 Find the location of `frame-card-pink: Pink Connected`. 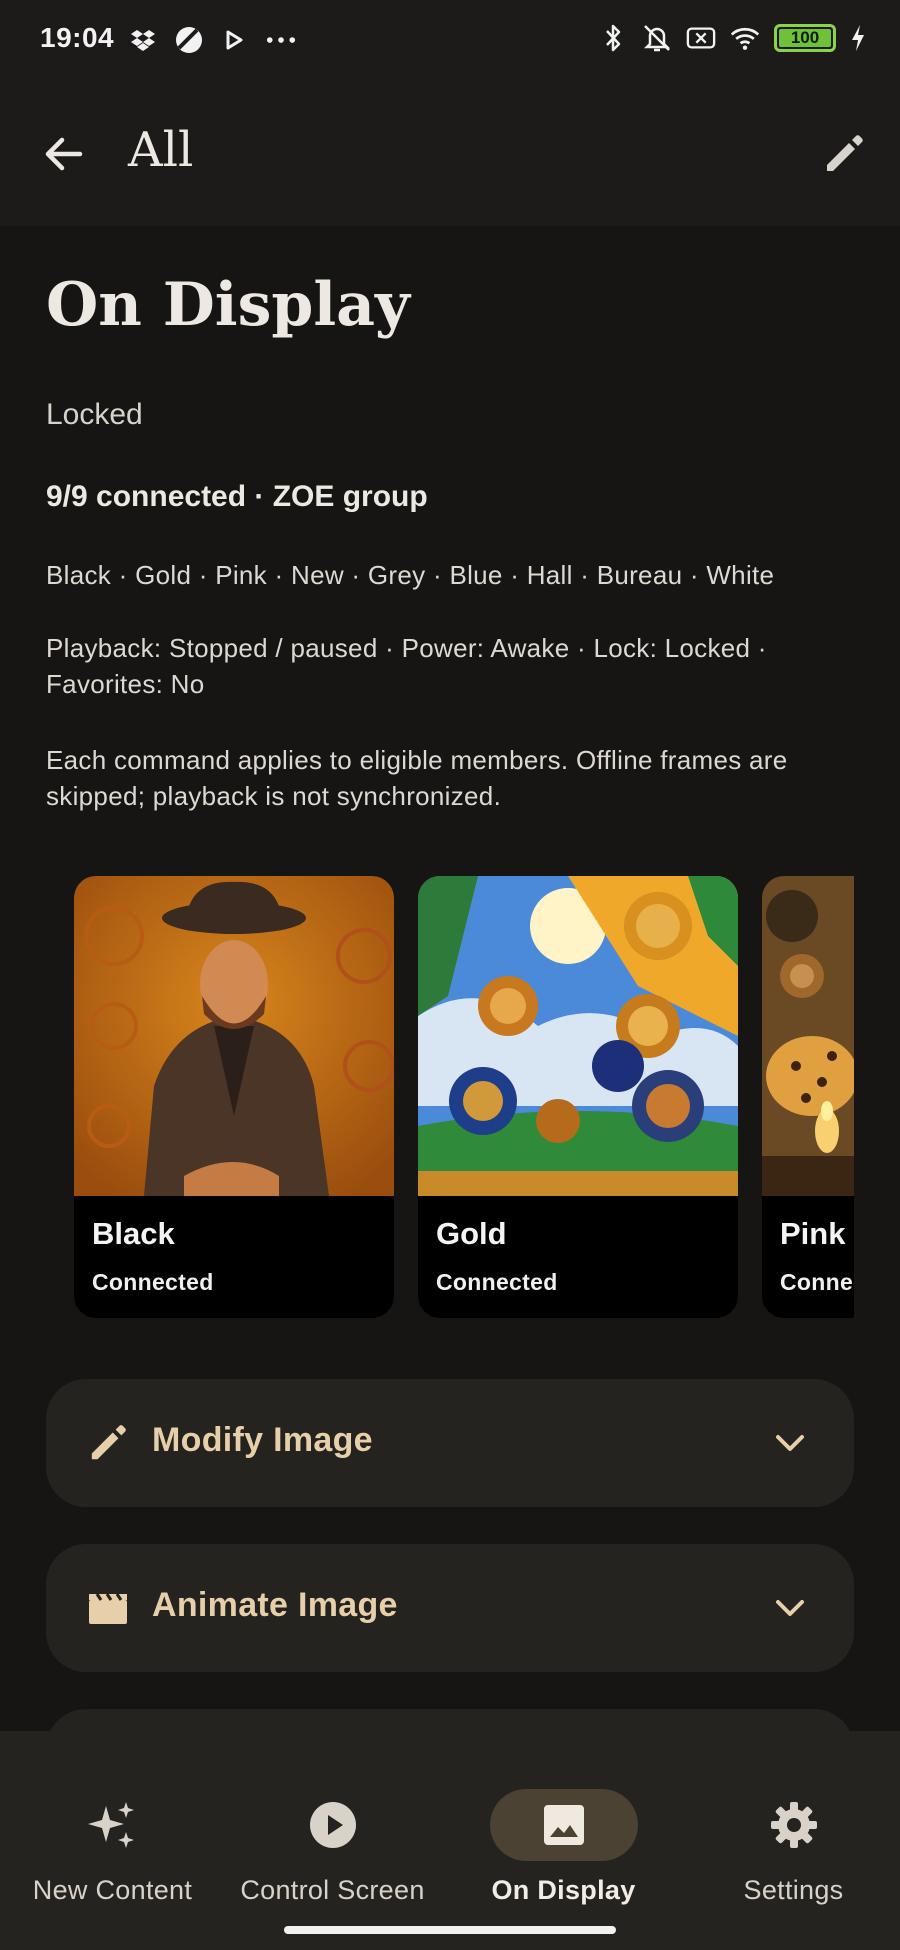

frame-card-pink: Pink Connected is located at coordinates (808, 1097).